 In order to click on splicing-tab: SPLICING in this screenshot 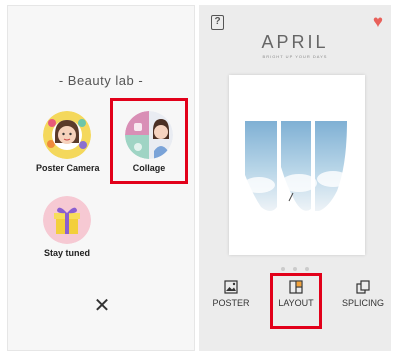, I will do `click(363, 294)`.